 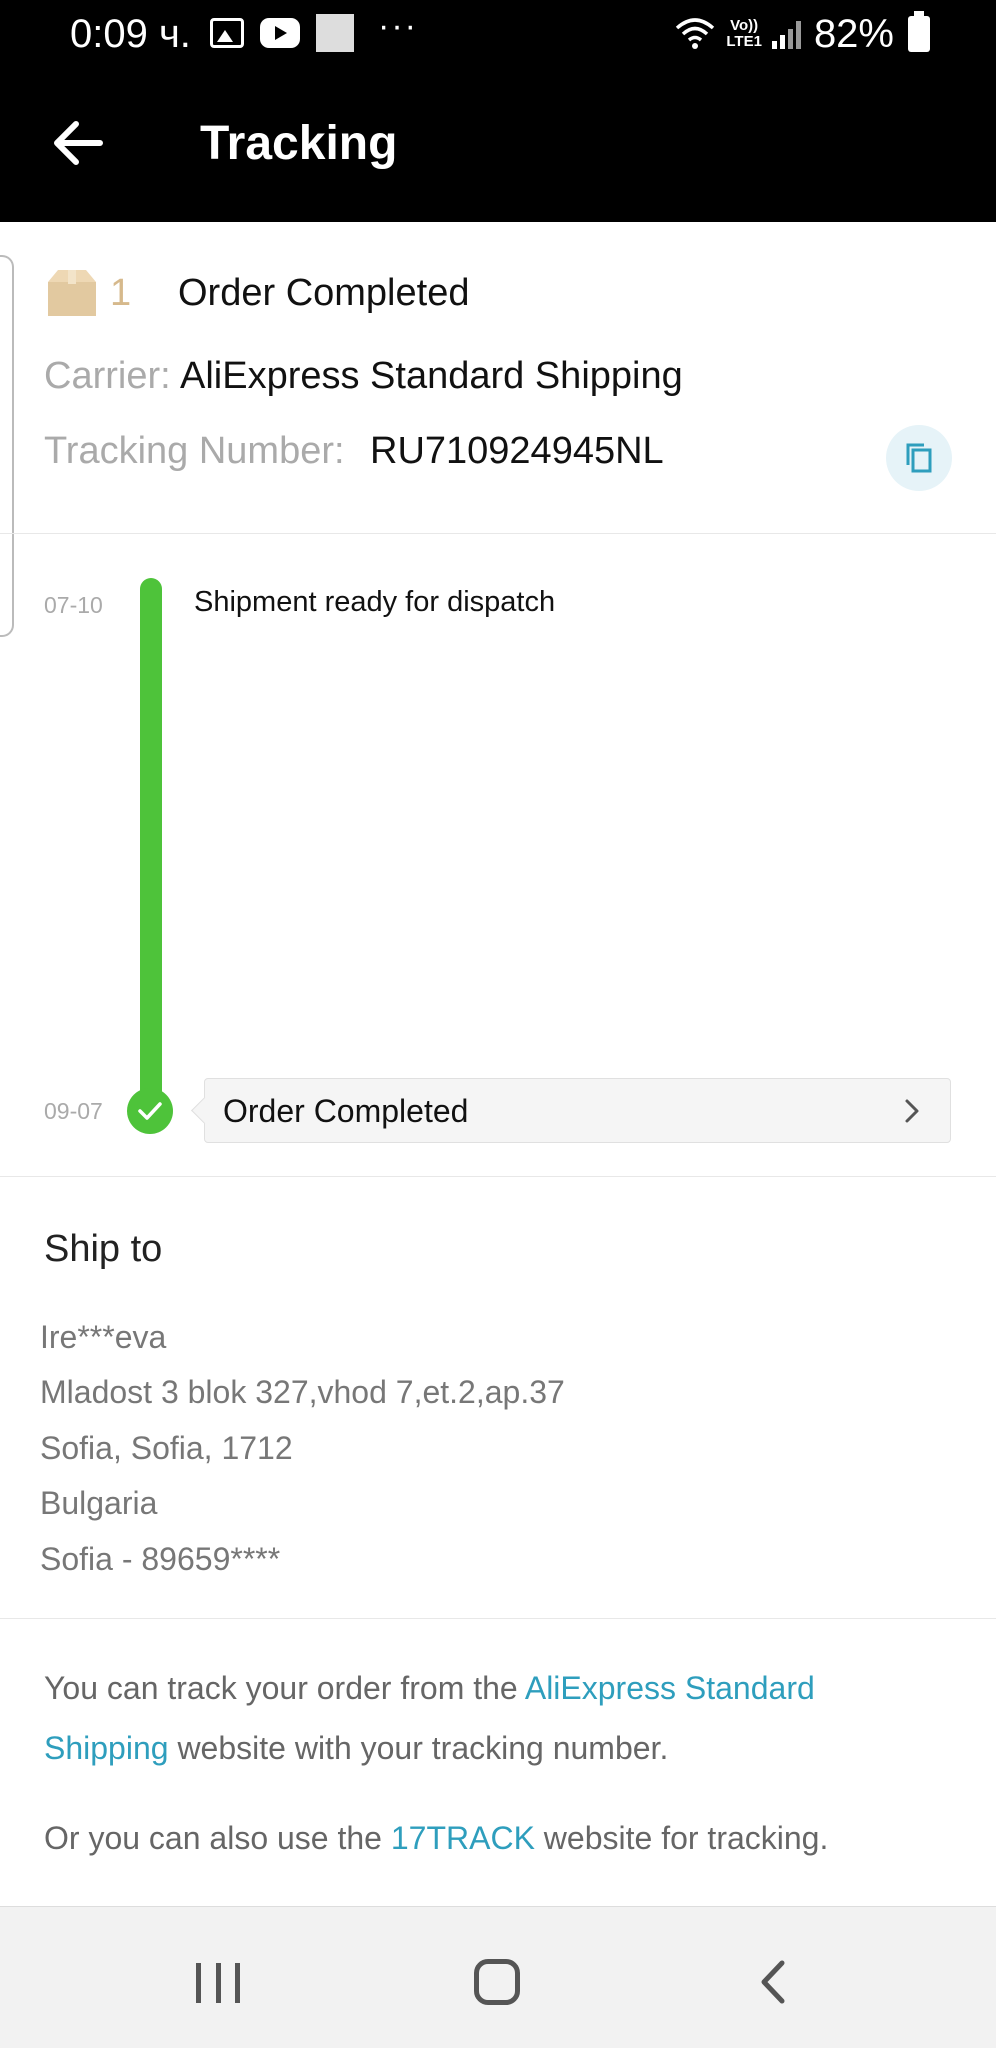 I want to click on status-right-icons: Vo)) LTE1 82%, so click(x=802, y=33).